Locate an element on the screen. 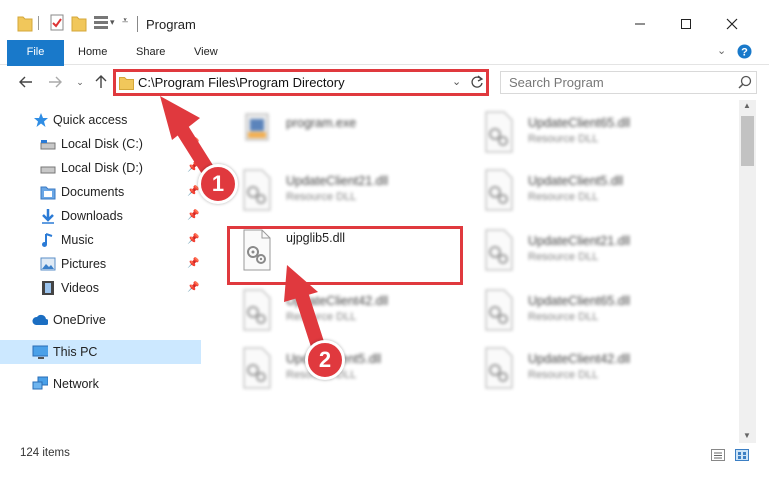 The image size is (769, 479). step-badge-2: 2 is located at coordinates (325, 360).